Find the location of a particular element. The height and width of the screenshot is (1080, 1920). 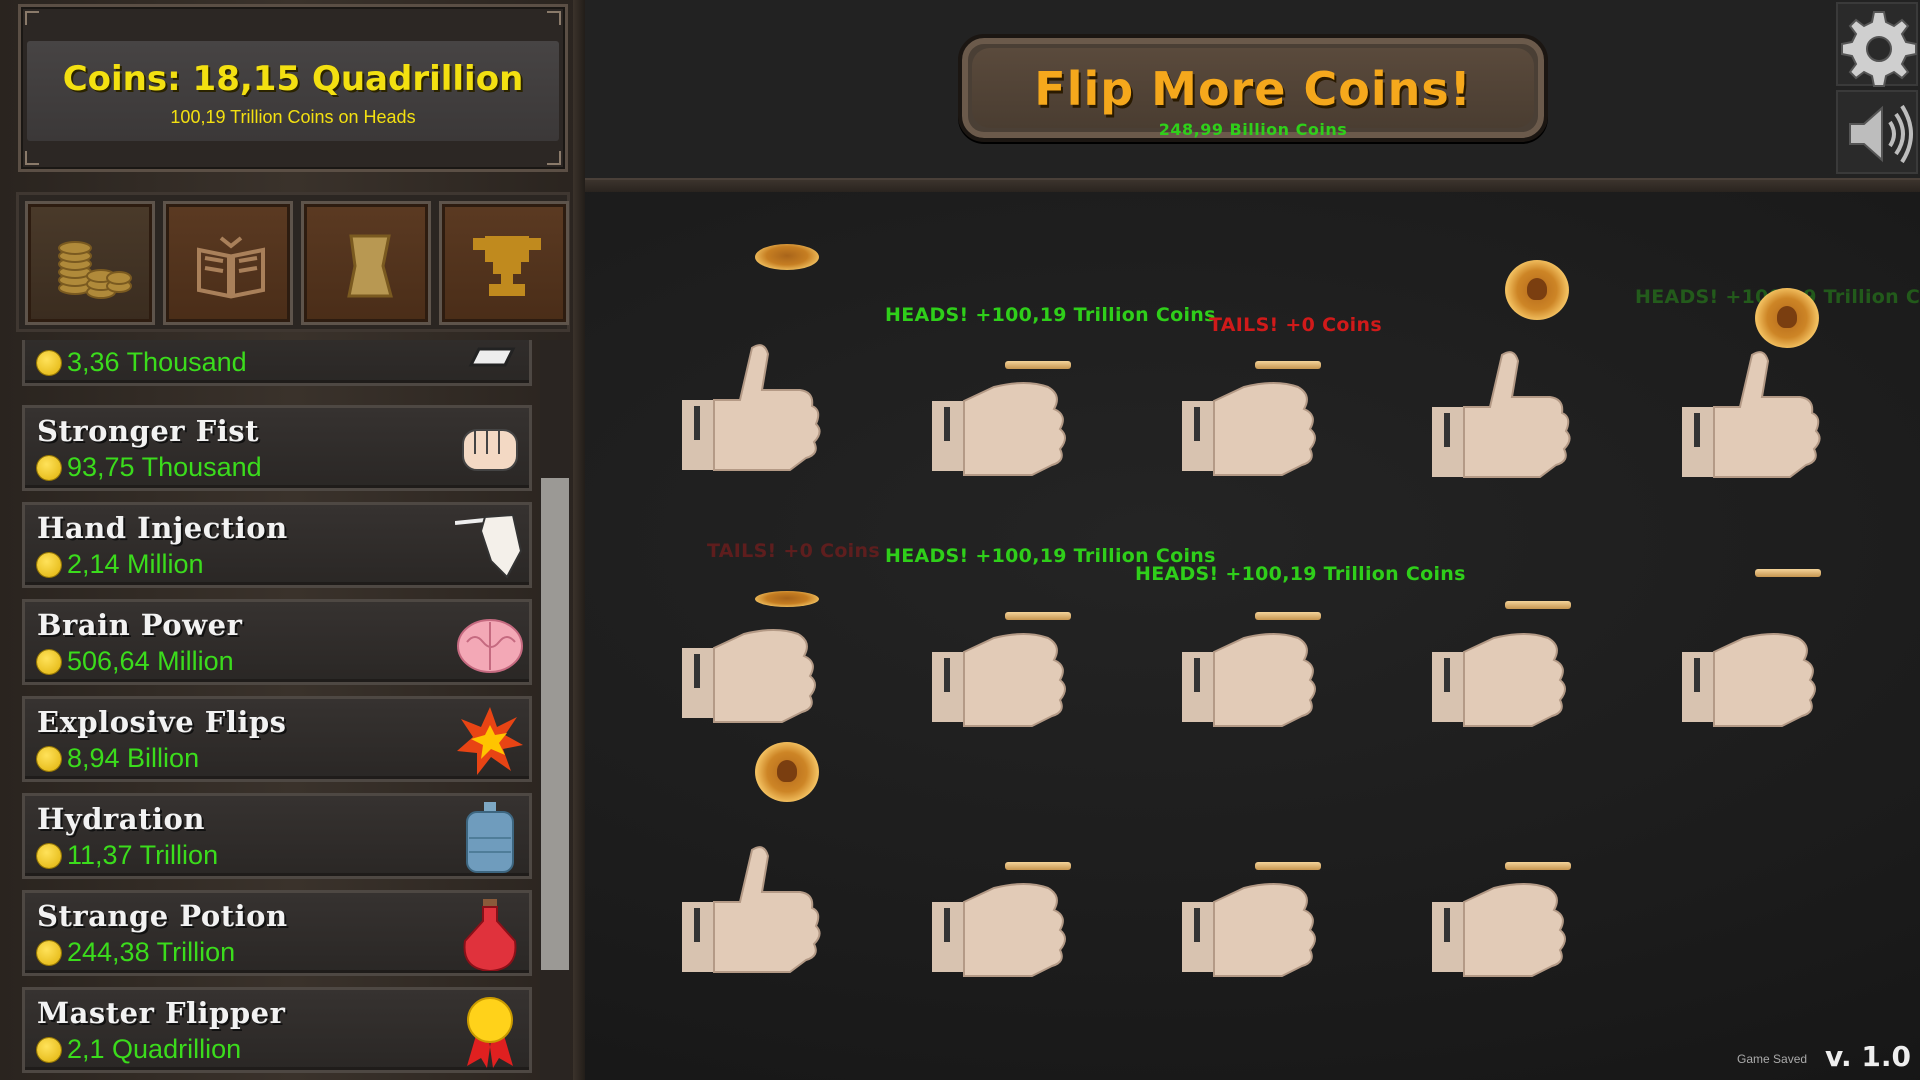

speaker-icon is located at coordinates (1881, 134).